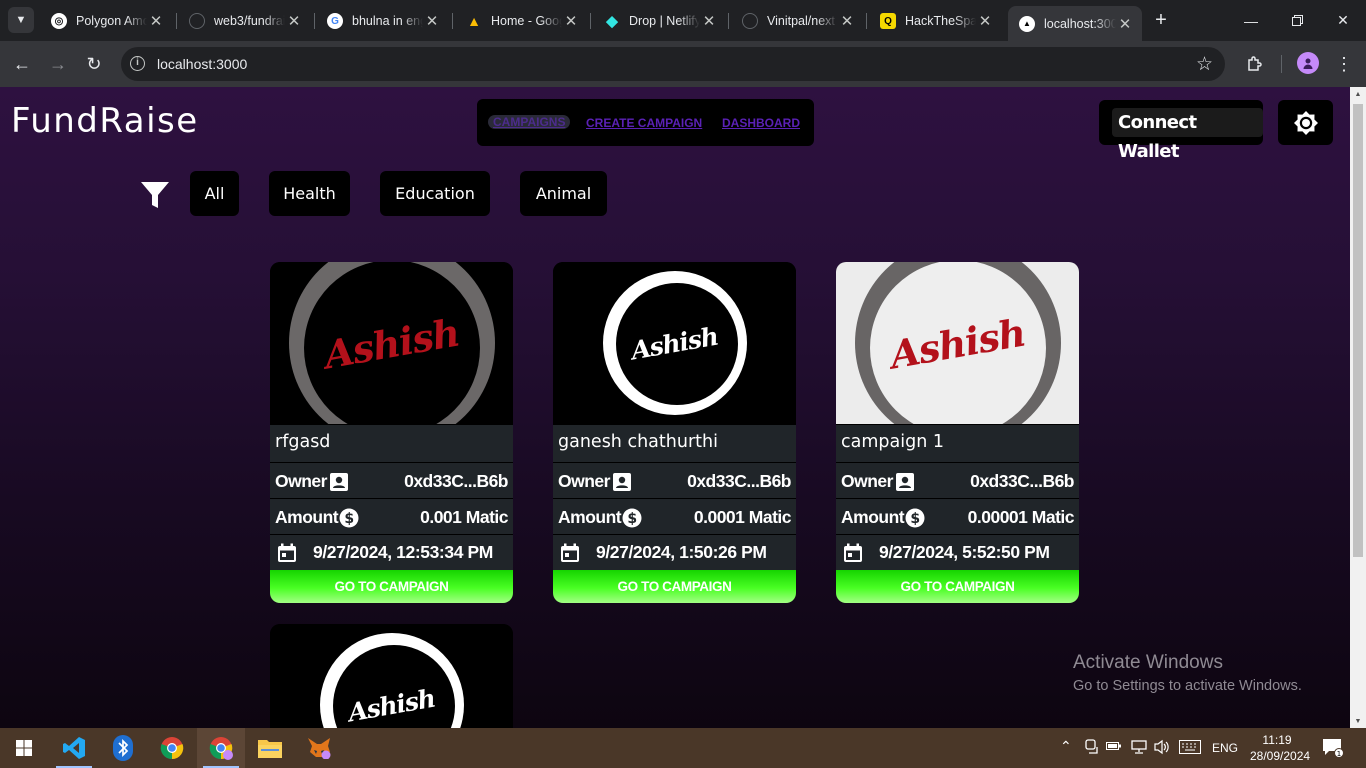 The image size is (1366, 768). Describe the element at coordinates (249, 21) in the screenshot. I see `tab-title: web3/fundraise` at that location.